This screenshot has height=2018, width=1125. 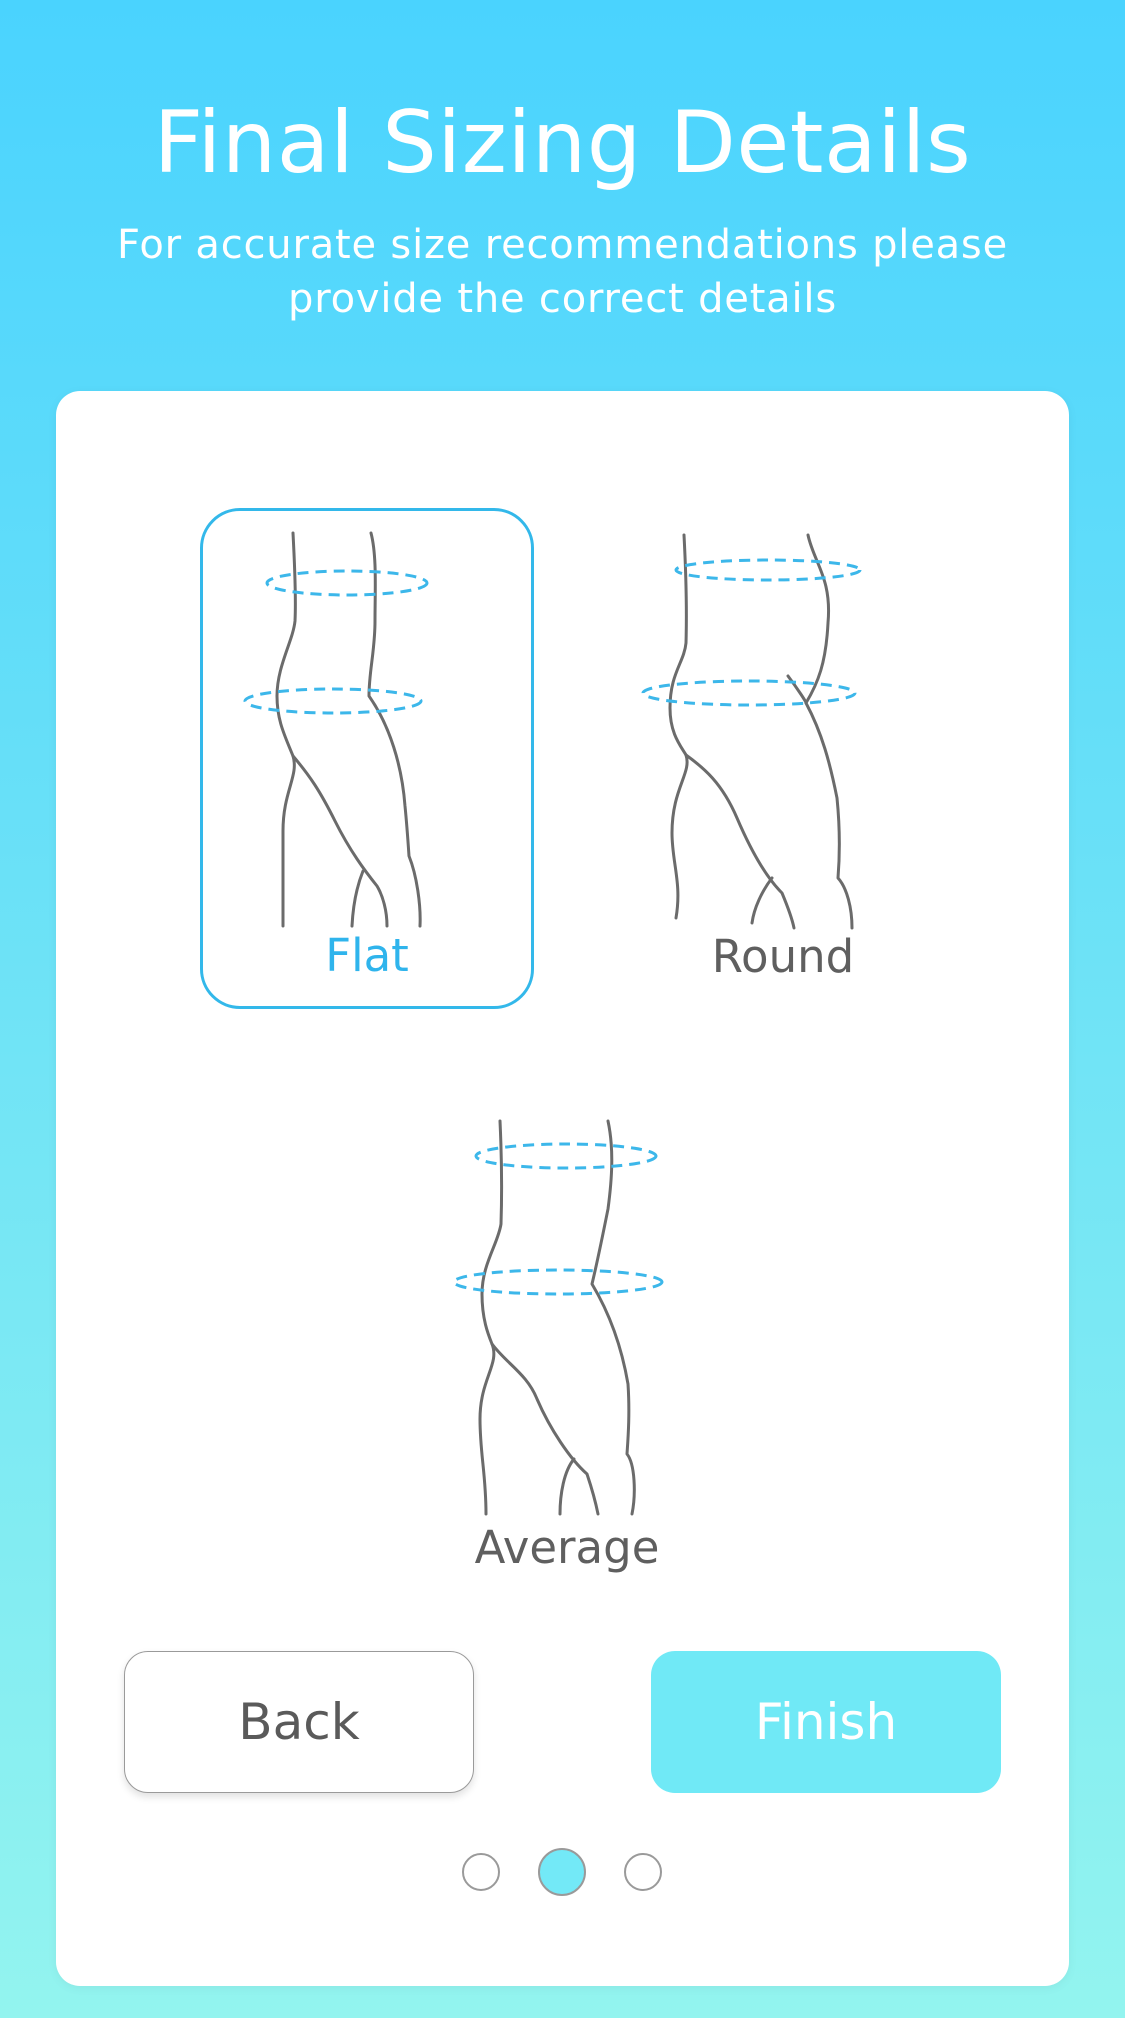 What do you see at coordinates (826, 1722) in the screenshot?
I see `finish-button: Finish` at bounding box center [826, 1722].